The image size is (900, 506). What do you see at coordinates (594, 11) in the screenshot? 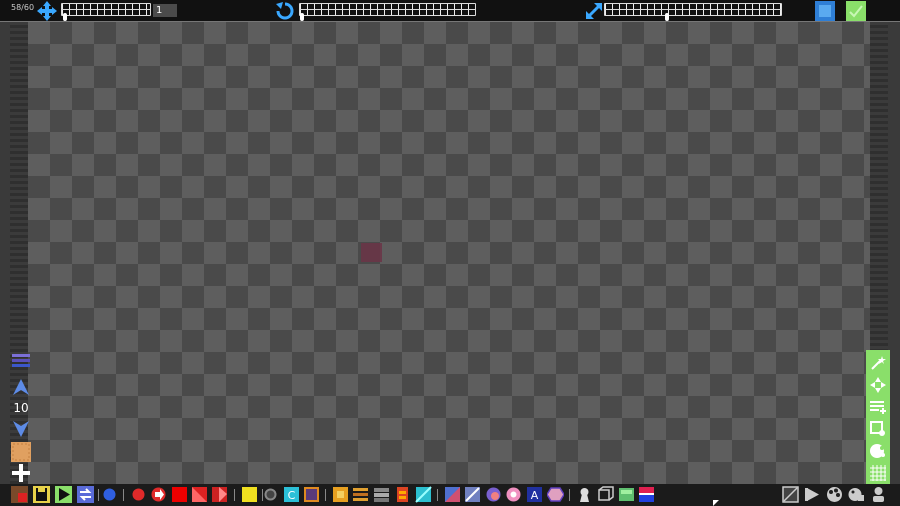
I see `scale-icon` at bounding box center [594, 11].